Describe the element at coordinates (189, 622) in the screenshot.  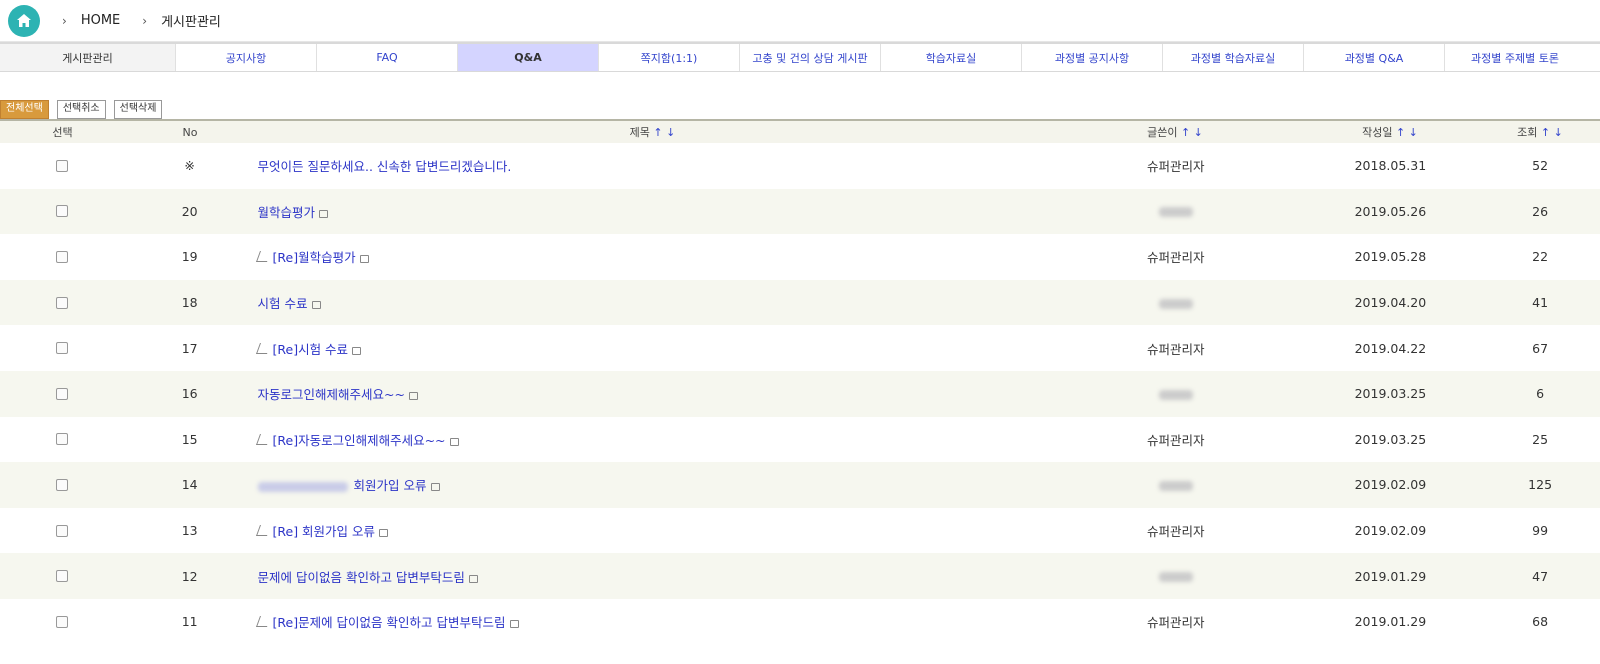
I see `row-no: 11` at that location.